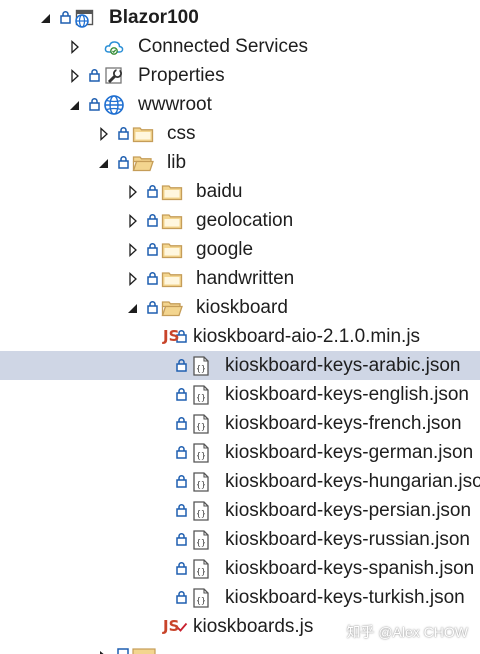 Image resolution: width=480 pixels, height=654 pixels. Describe the element at coordinates (181, 75) in the screenshot. I see `tree-item-label: Properties` at that location.